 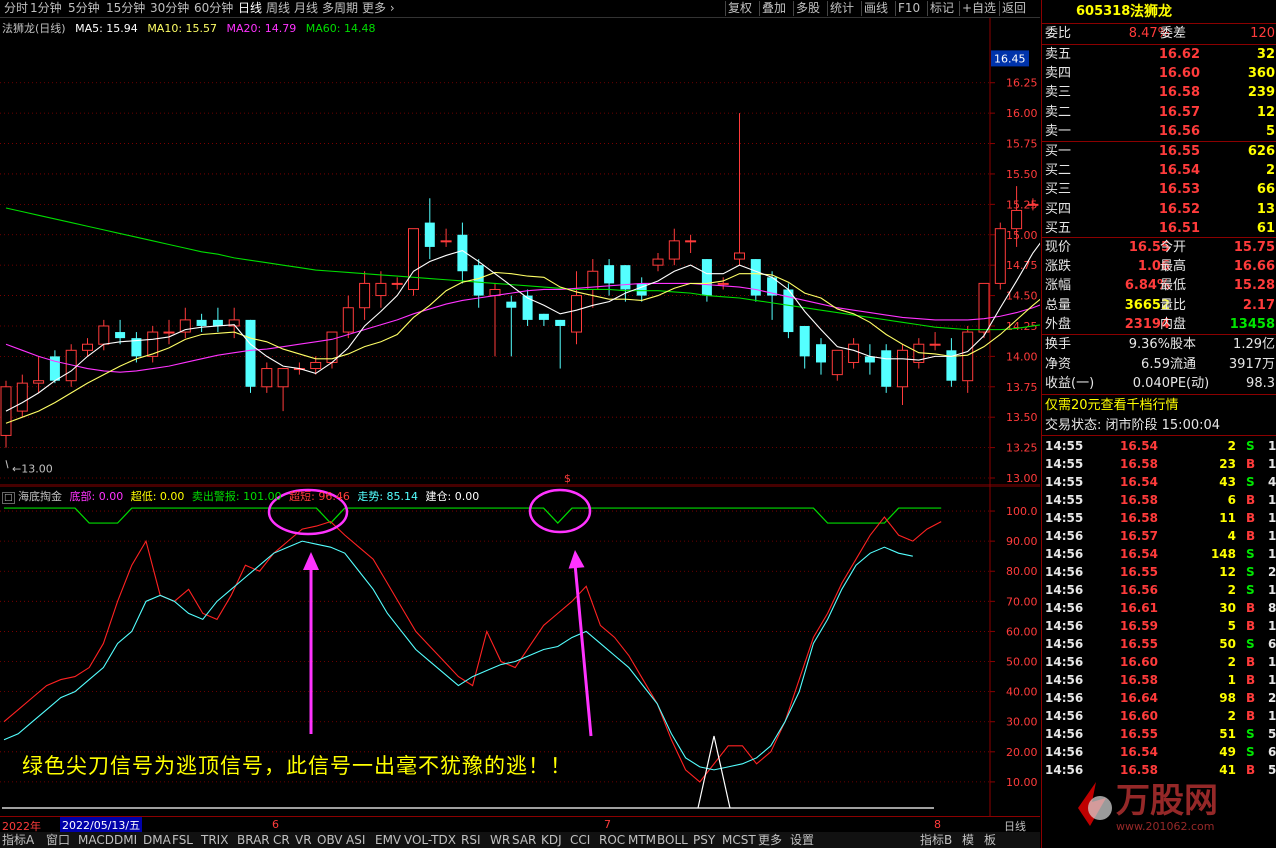 I want to click on promo-link: 仅需20元查看千档行情, so click(x=1159, y=405).